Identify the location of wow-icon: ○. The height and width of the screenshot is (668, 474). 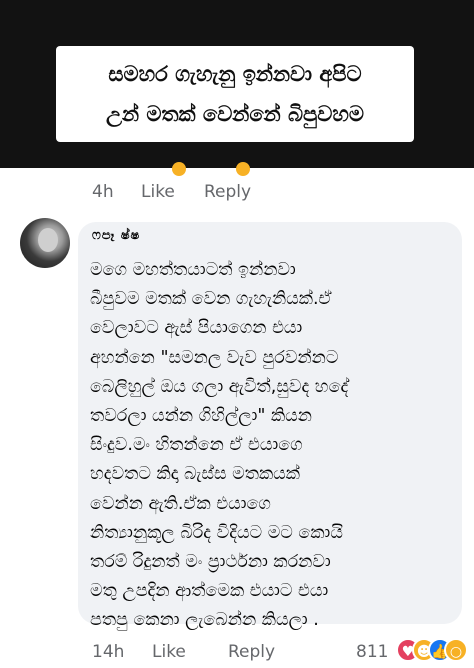
(456, 650).